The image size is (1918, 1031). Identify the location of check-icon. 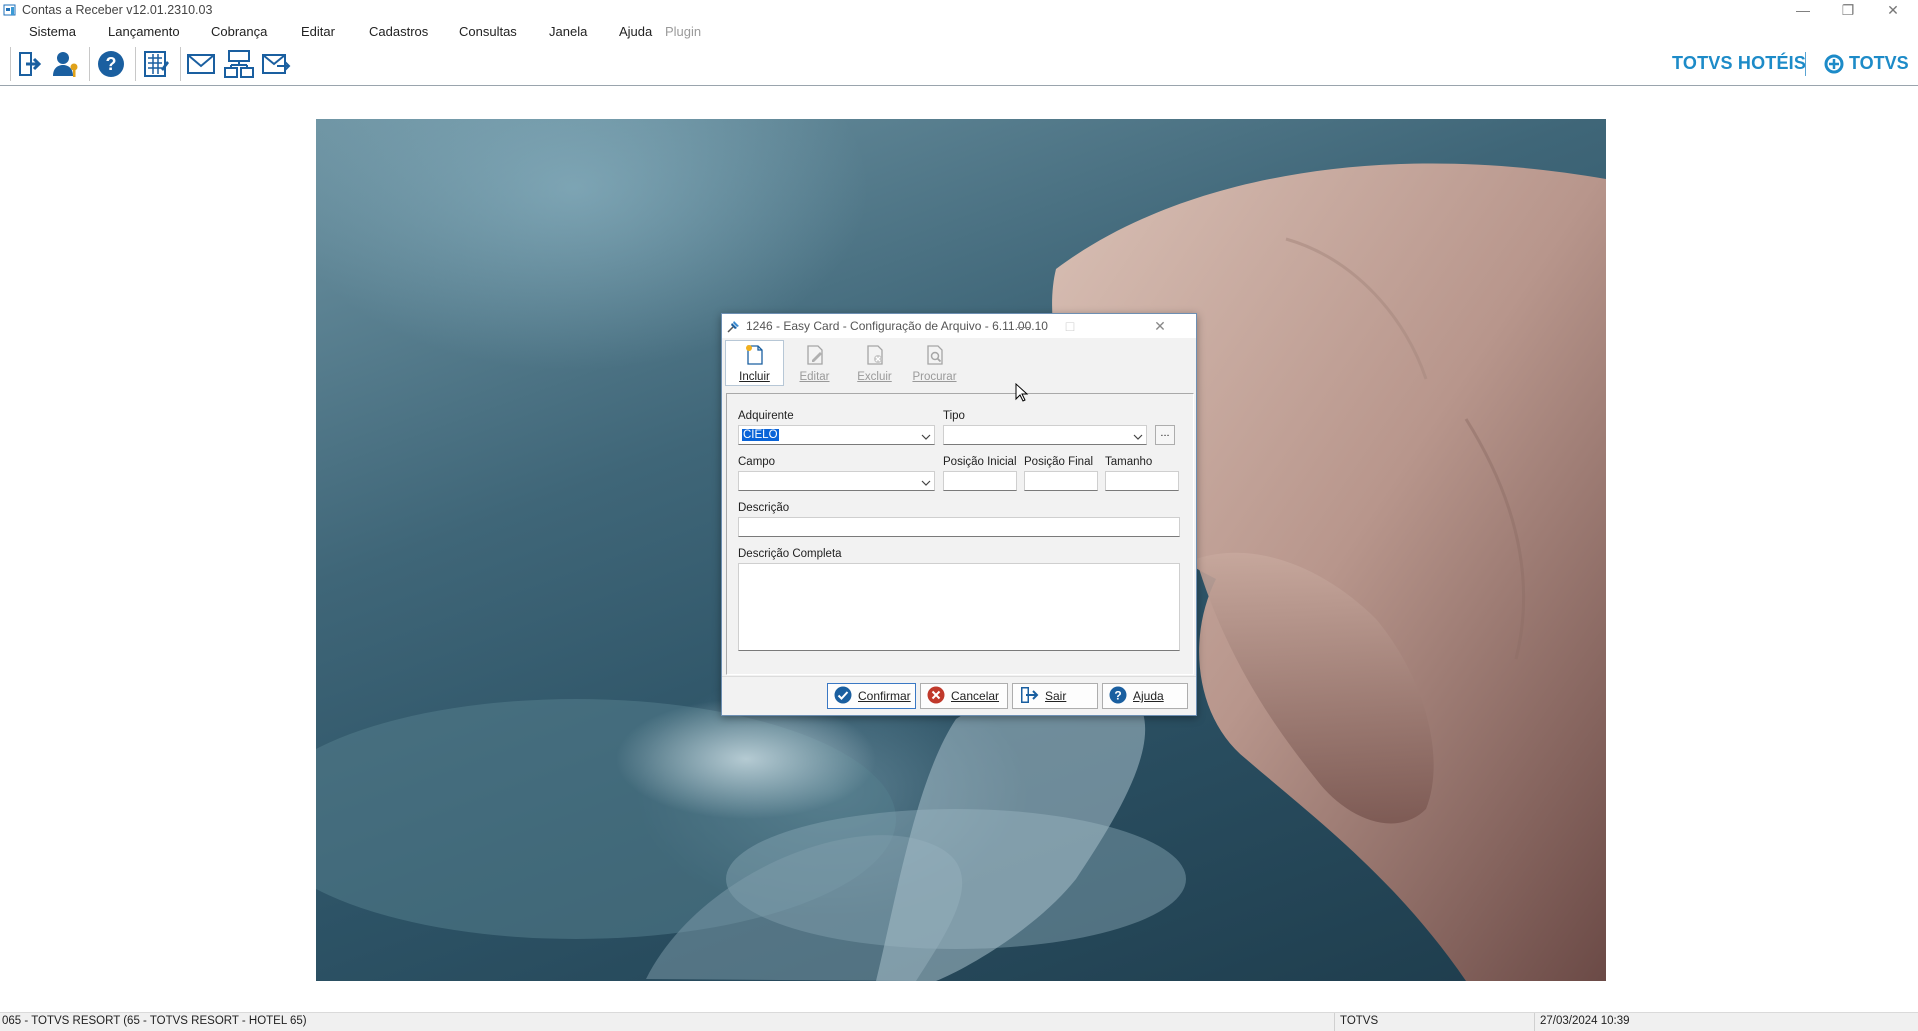
(843, 696).